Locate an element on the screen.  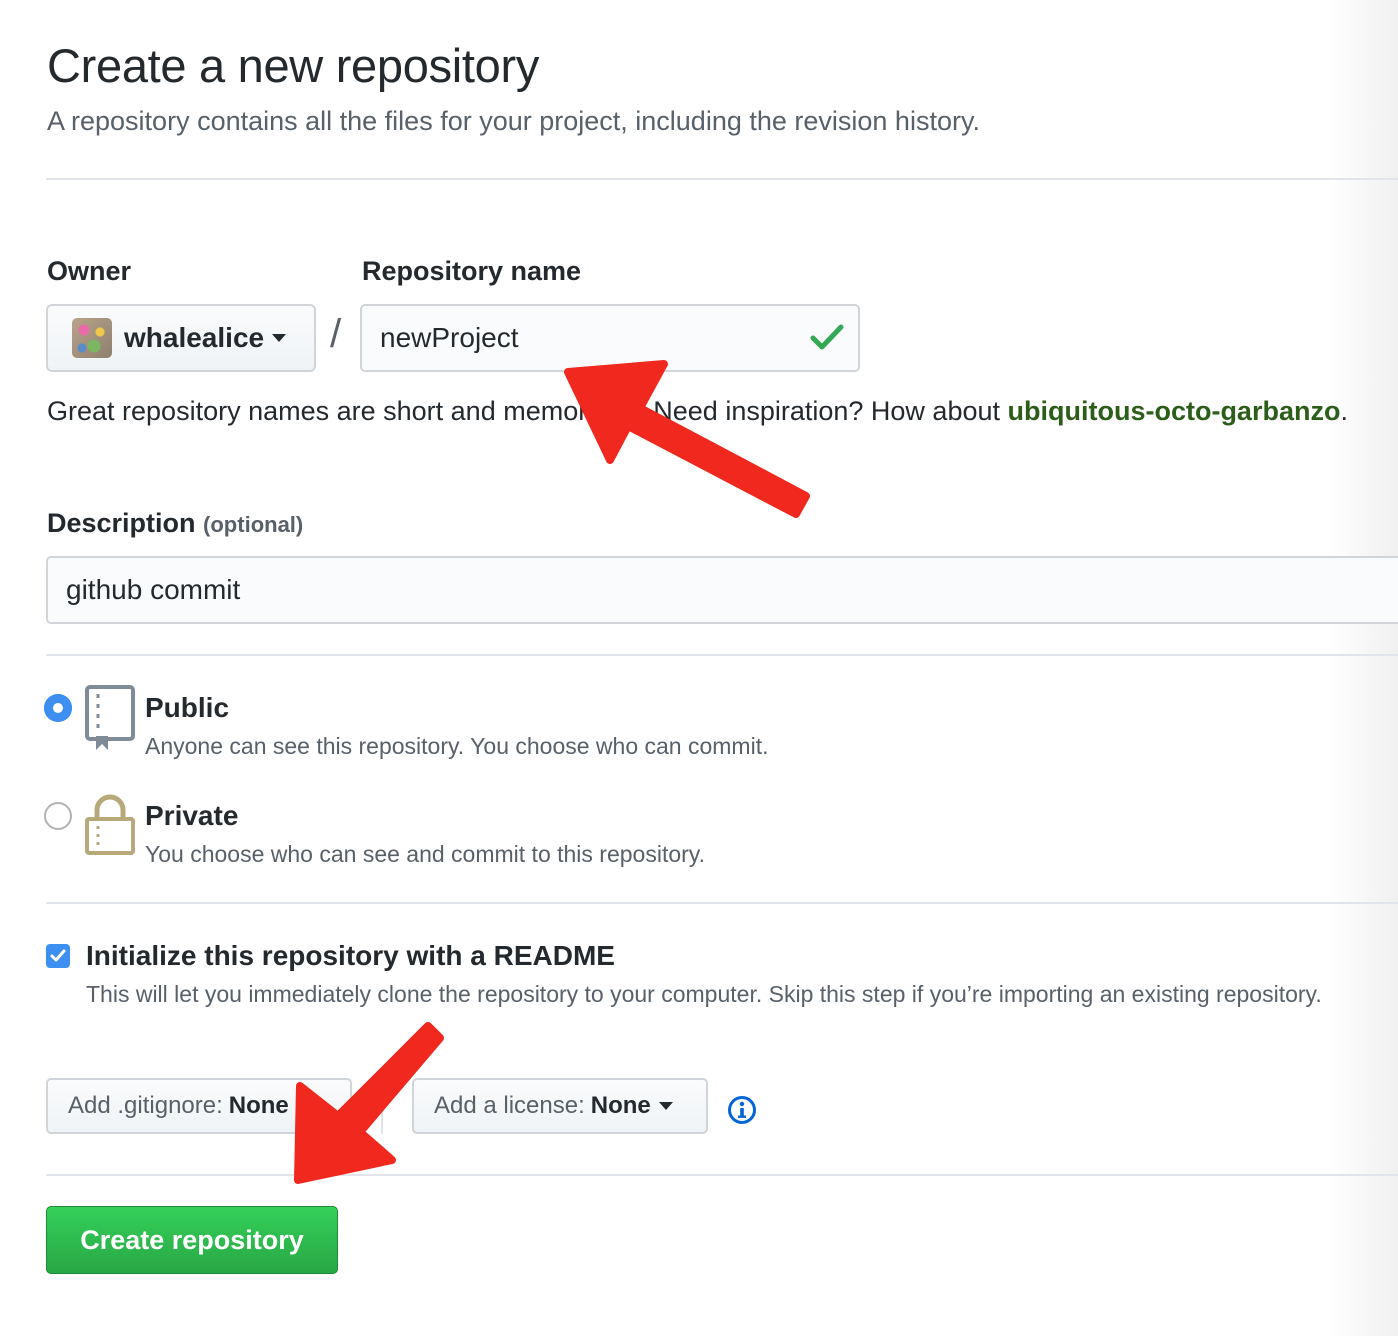
readme-checkbox is located at coordinates (58, 956).